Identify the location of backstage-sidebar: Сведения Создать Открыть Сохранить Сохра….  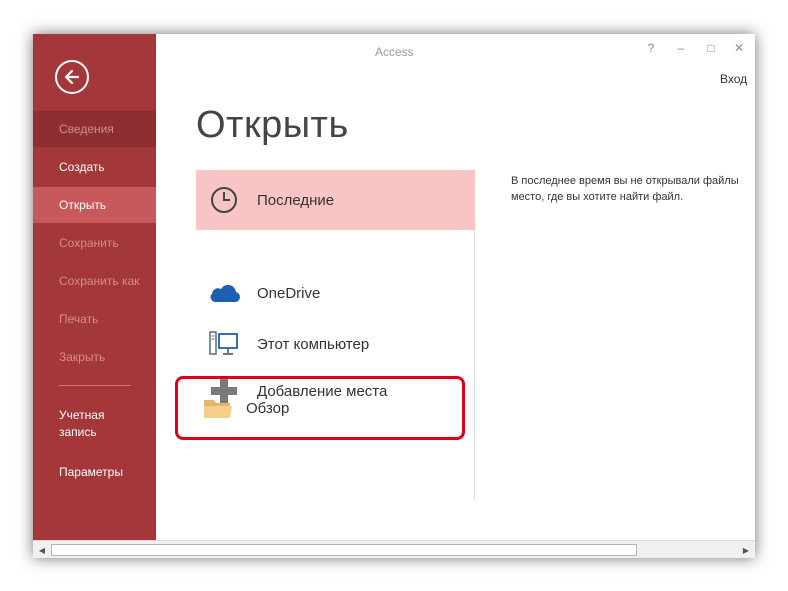
(94, 287).